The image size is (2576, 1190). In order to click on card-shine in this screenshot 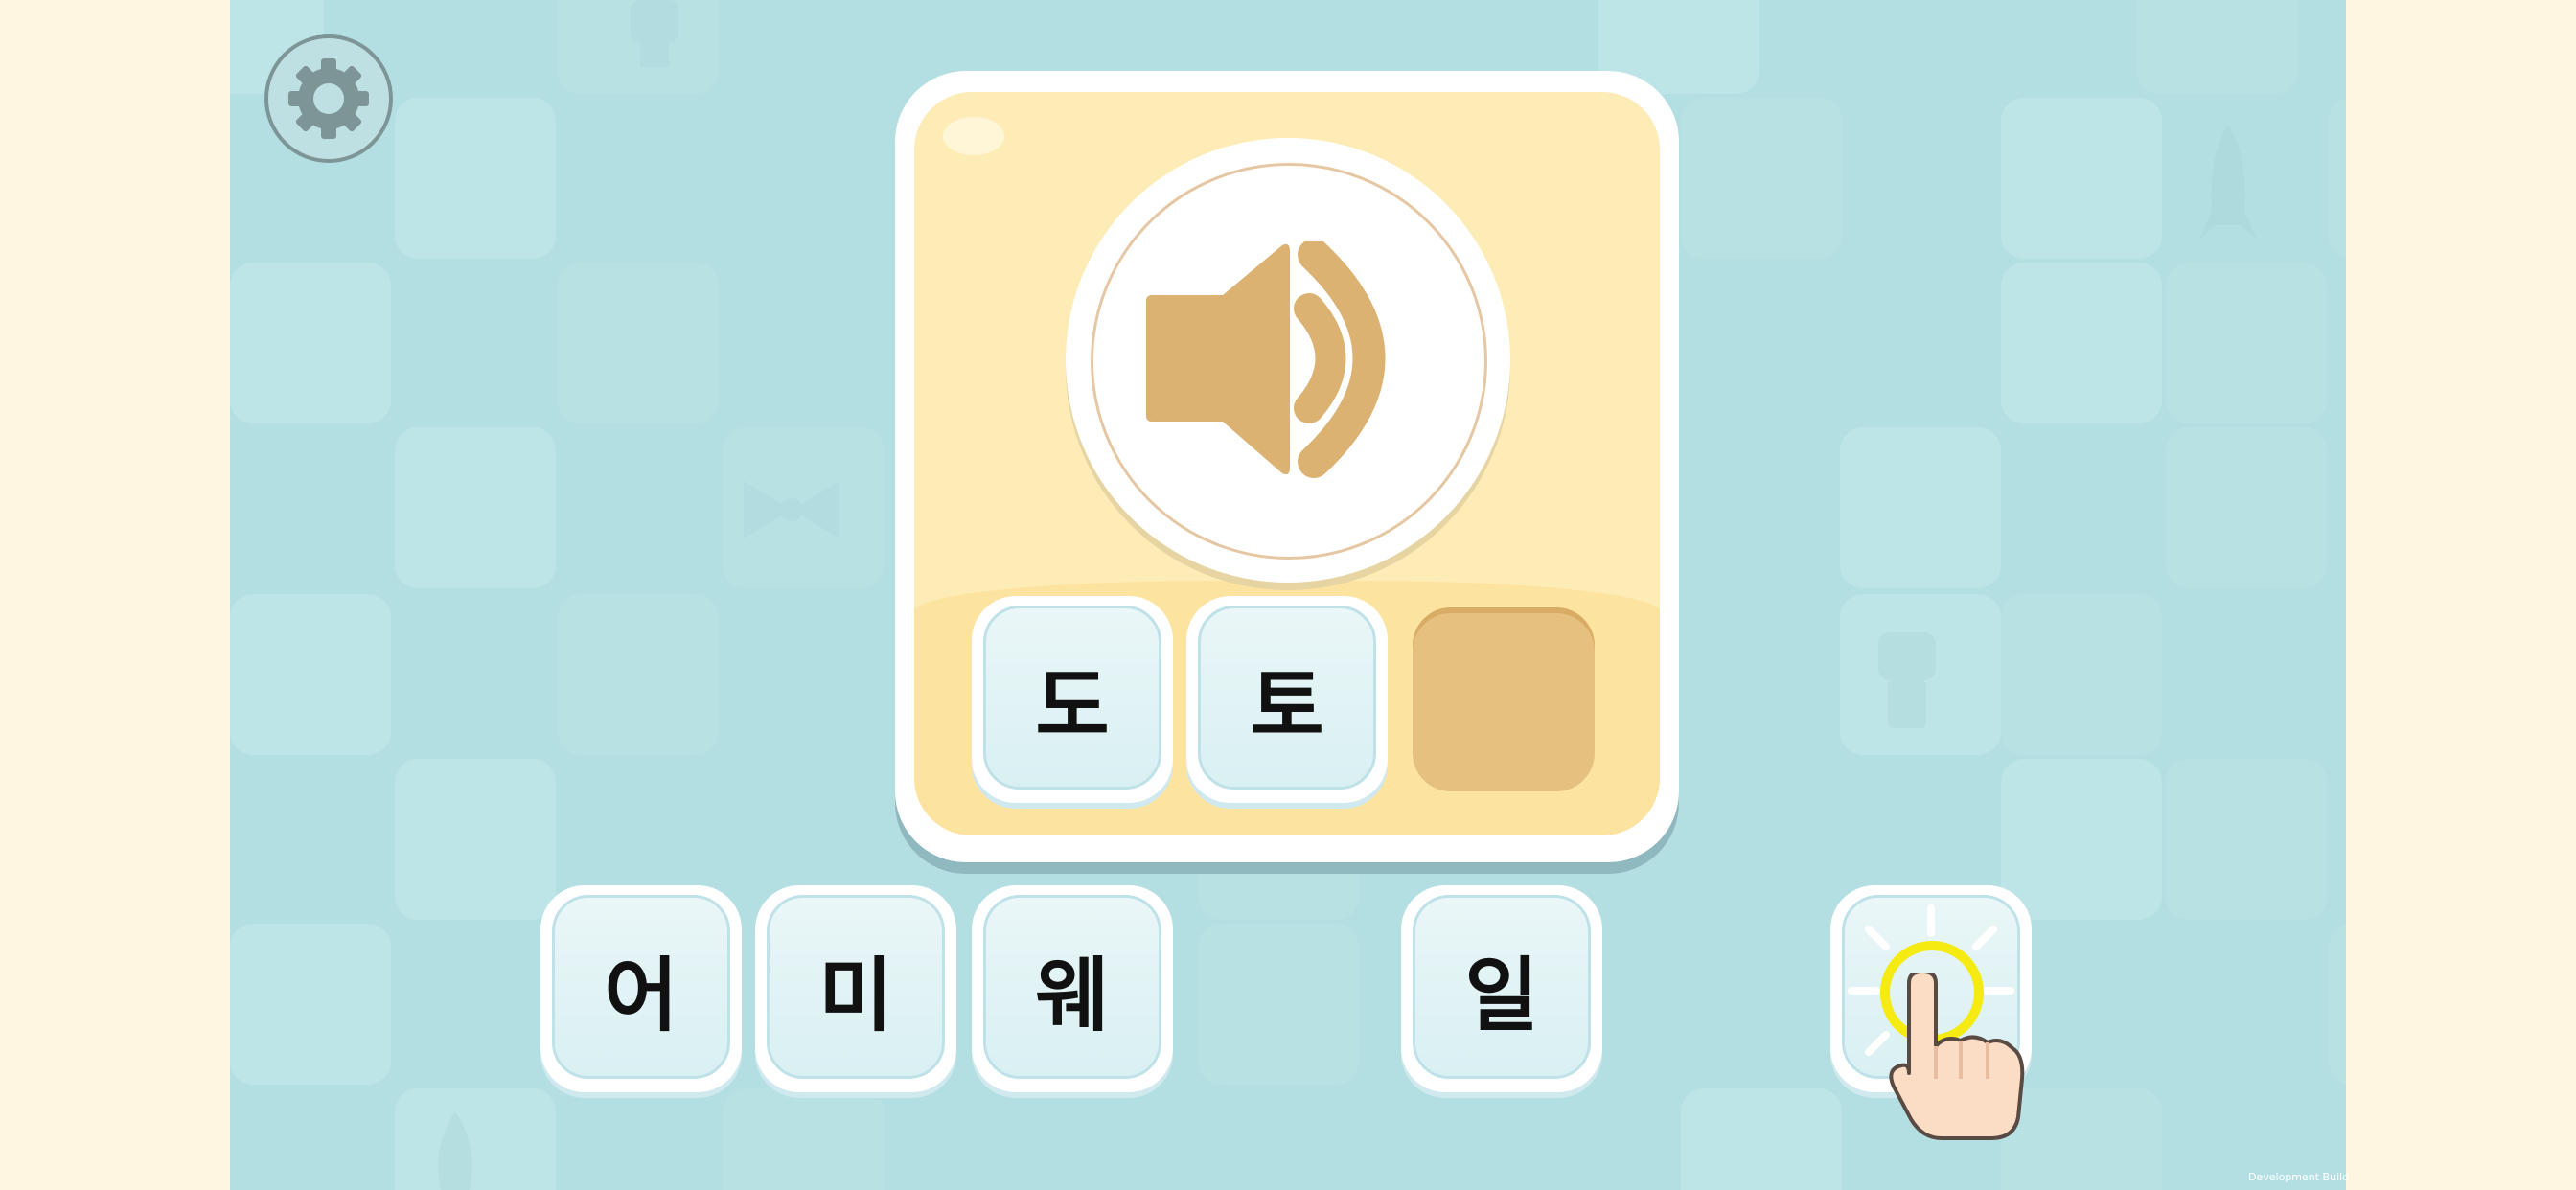, I will do `click(973, 136)`.